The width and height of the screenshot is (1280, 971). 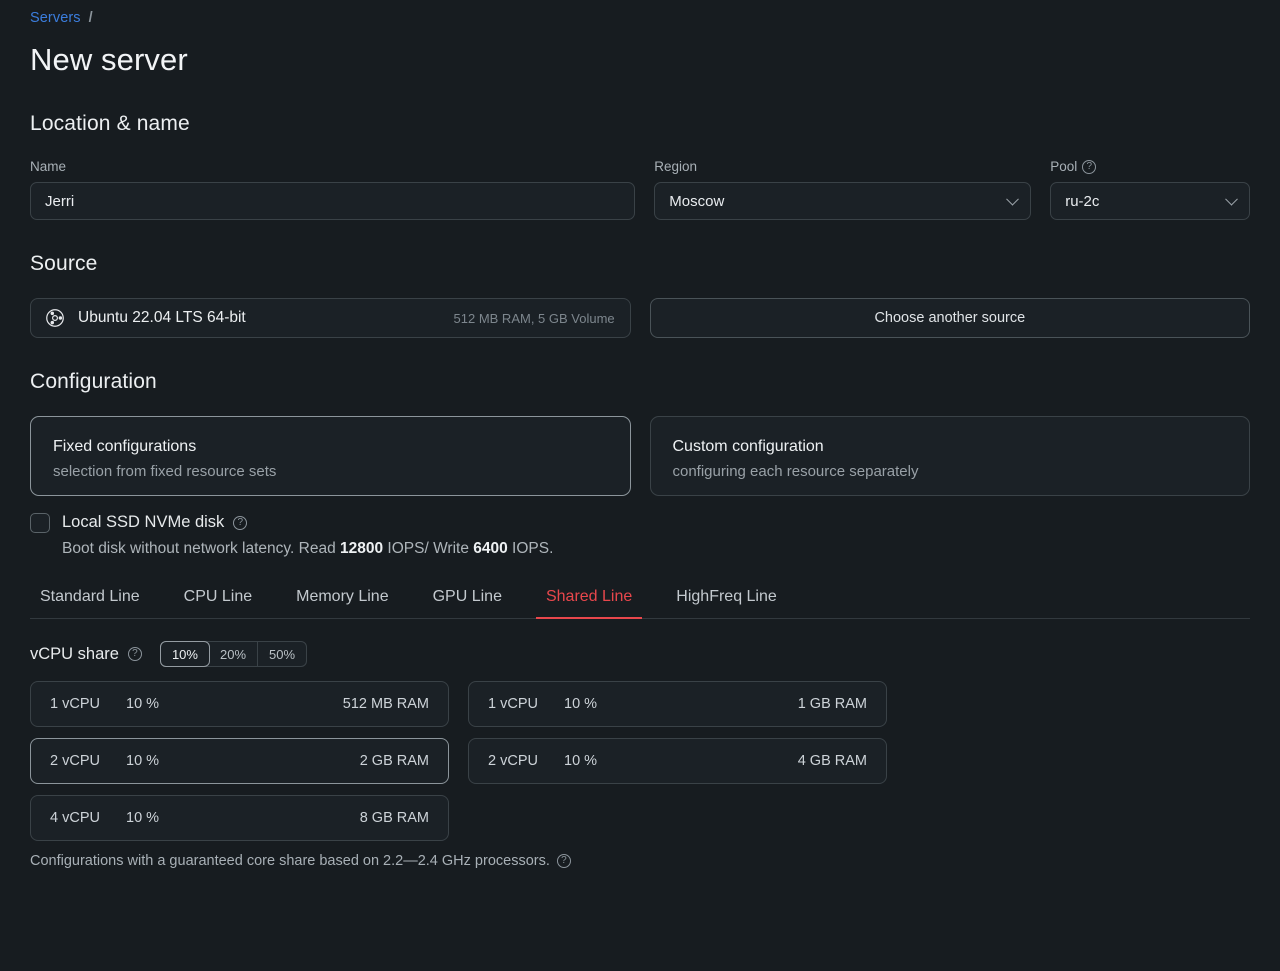 I want to click on plan-ram: 2 GB RAM, so click(x=394, y=761).